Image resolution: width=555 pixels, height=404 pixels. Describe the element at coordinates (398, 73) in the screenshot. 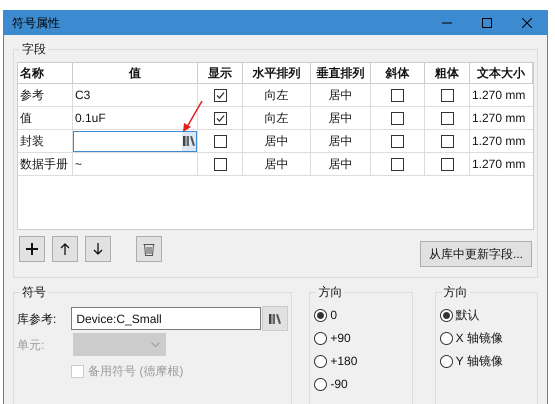

I see `column-header: 斜体` at that location.